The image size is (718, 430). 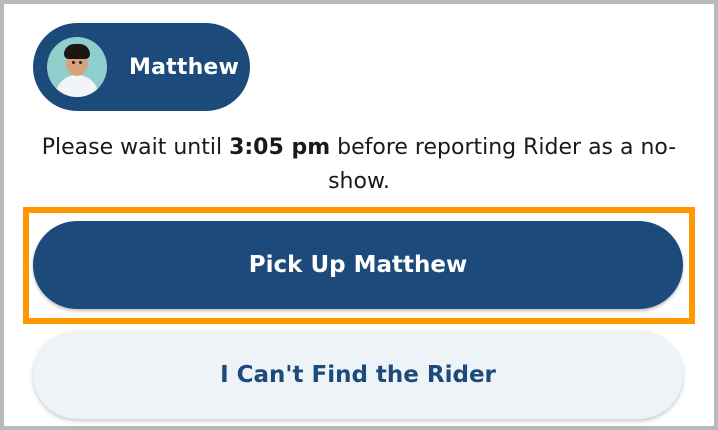 I want to click on rider-name: Matthew, so click(x=184, y=67).